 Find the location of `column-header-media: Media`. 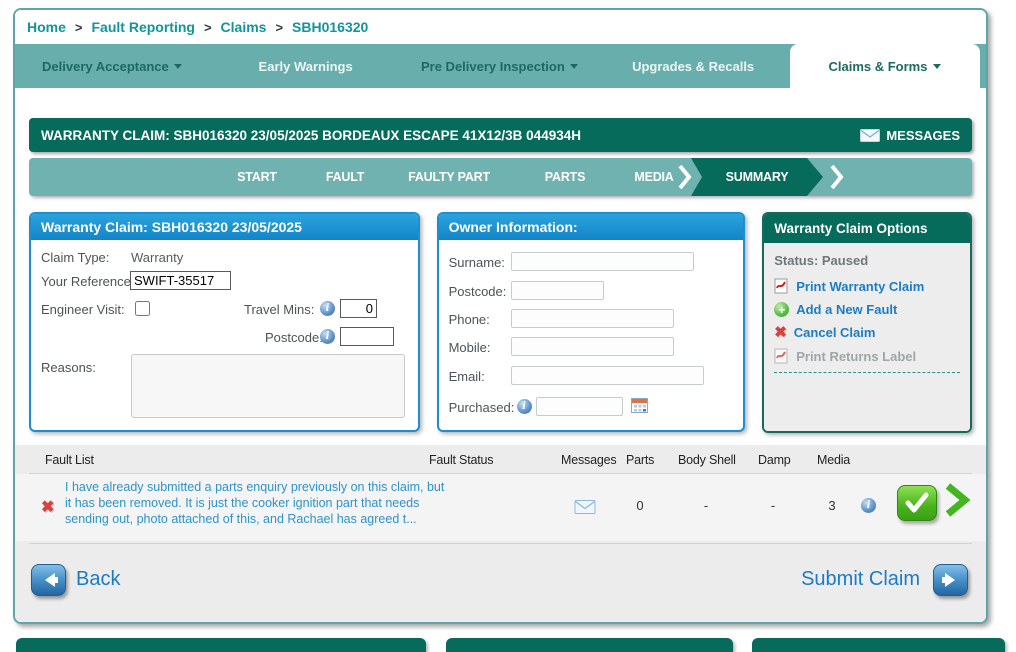

column-header-media: Media is located at coordinates (834, 460).